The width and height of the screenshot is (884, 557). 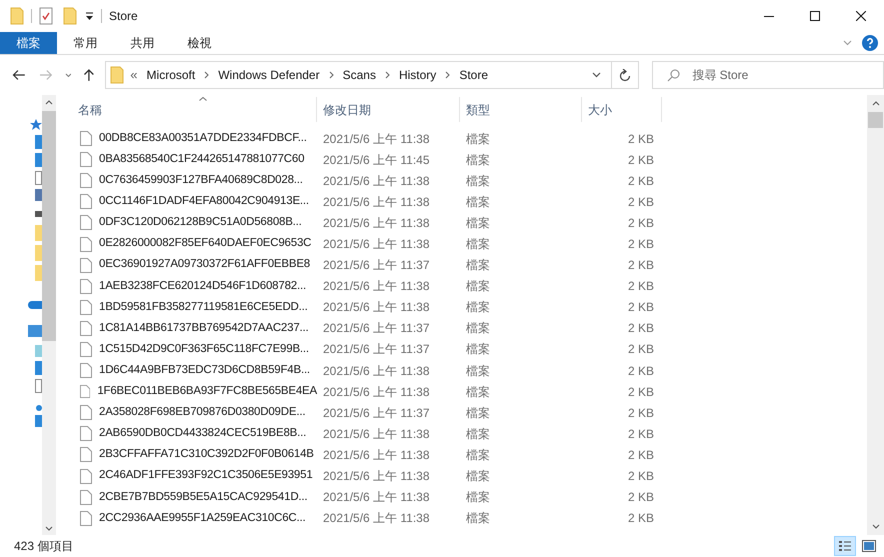 I want to click on refresh-button, so click(x=626, y=75).